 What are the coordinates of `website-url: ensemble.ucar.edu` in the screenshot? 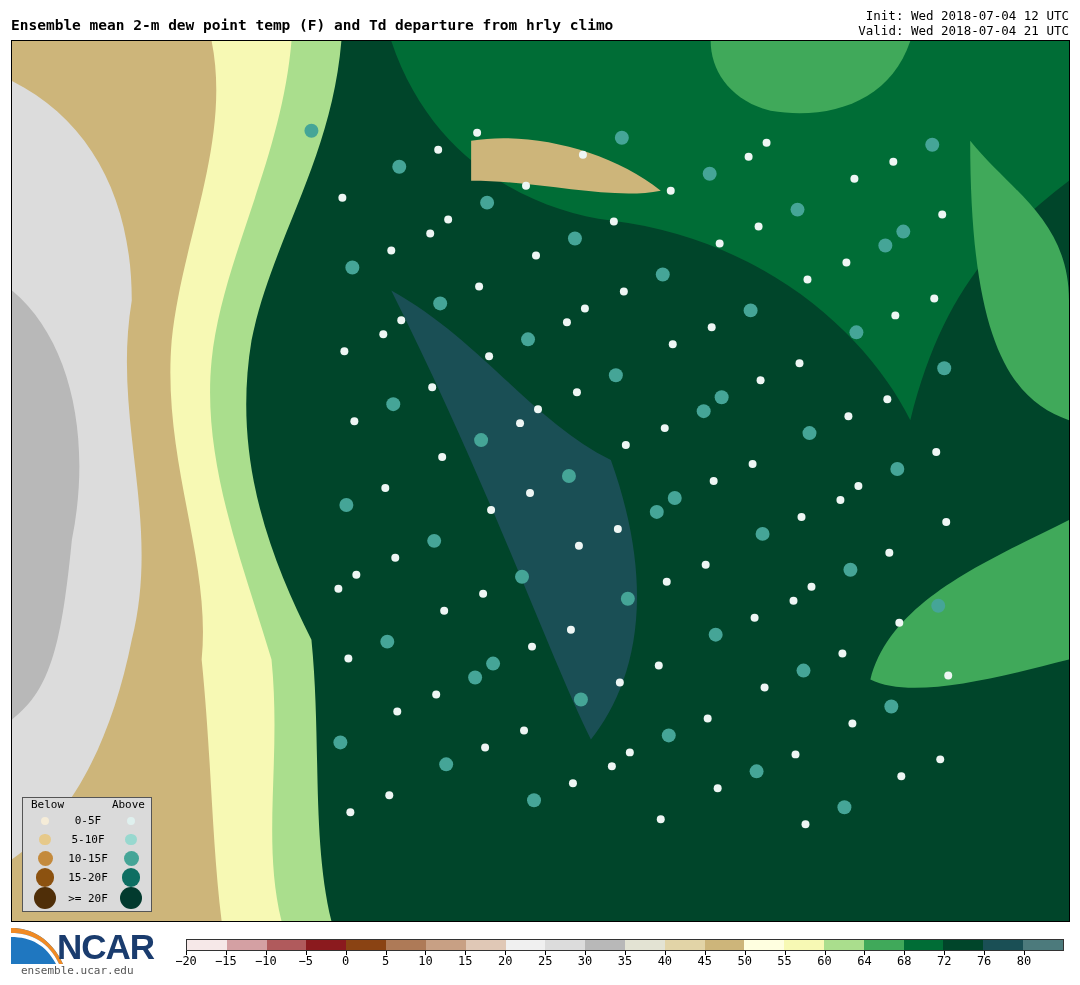 It's located at (78, 970).